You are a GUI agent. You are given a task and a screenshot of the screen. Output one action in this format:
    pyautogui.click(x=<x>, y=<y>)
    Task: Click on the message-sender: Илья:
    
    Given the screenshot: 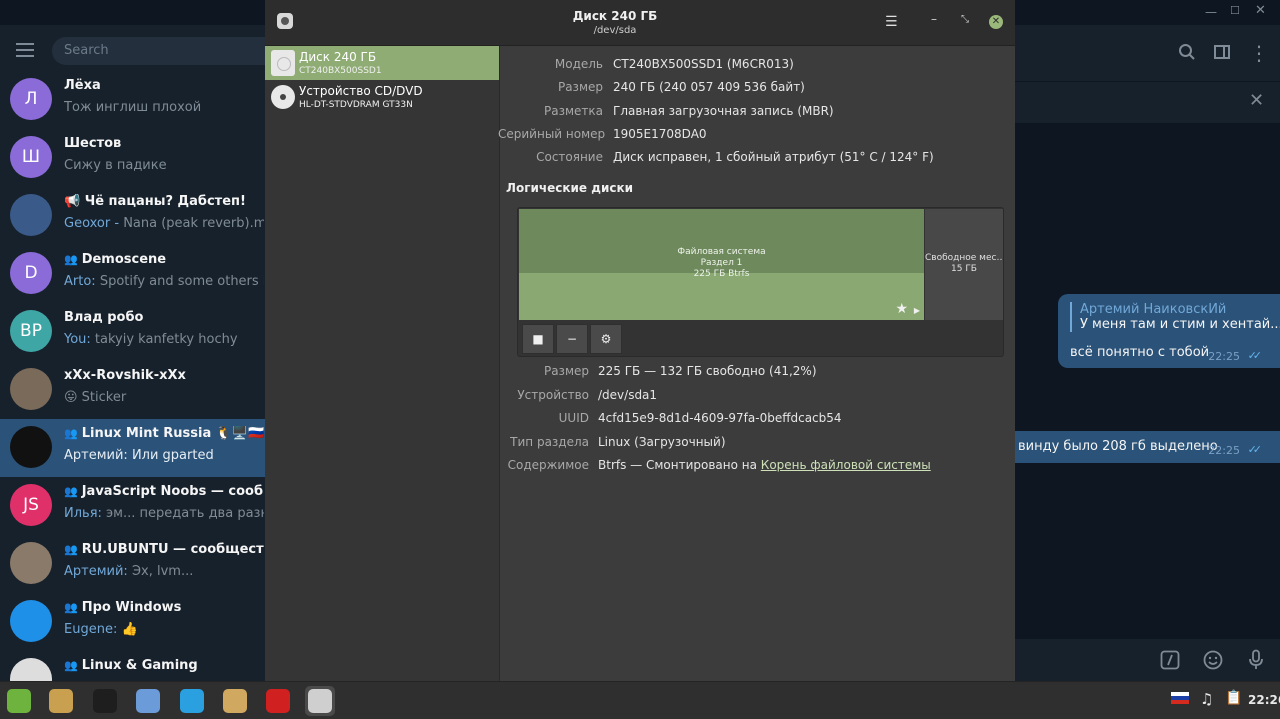 What is the action you would take?
    pyautogui.click(x=85, y=513)
    